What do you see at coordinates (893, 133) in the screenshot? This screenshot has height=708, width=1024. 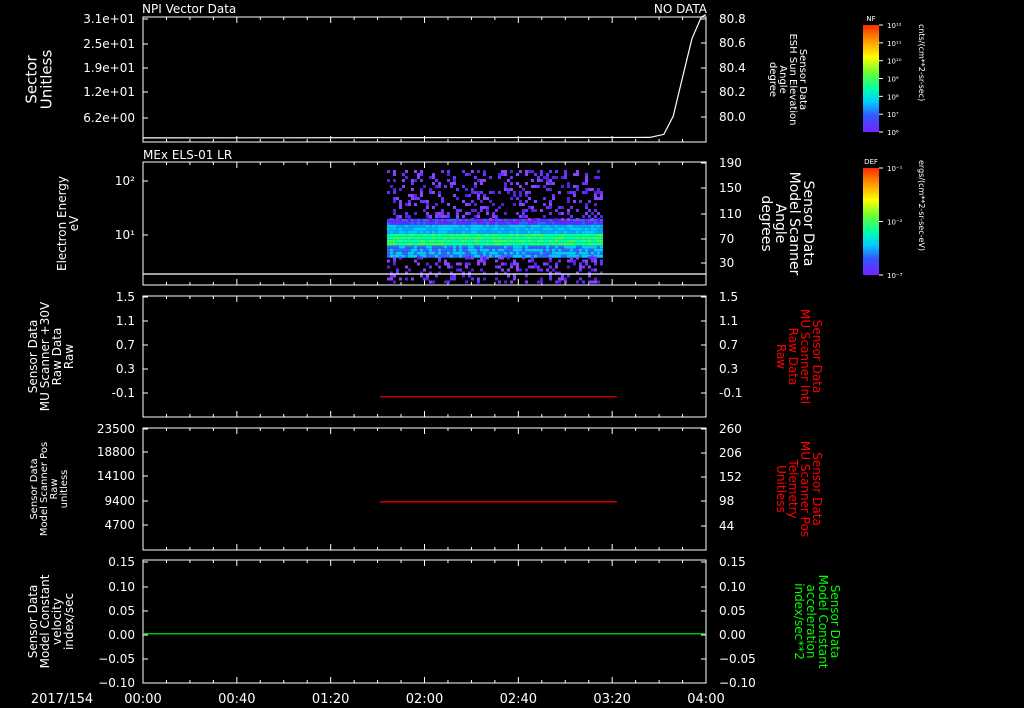 I see `colorbar-tick-label: 10⁶` at bounding box center [893, 133].